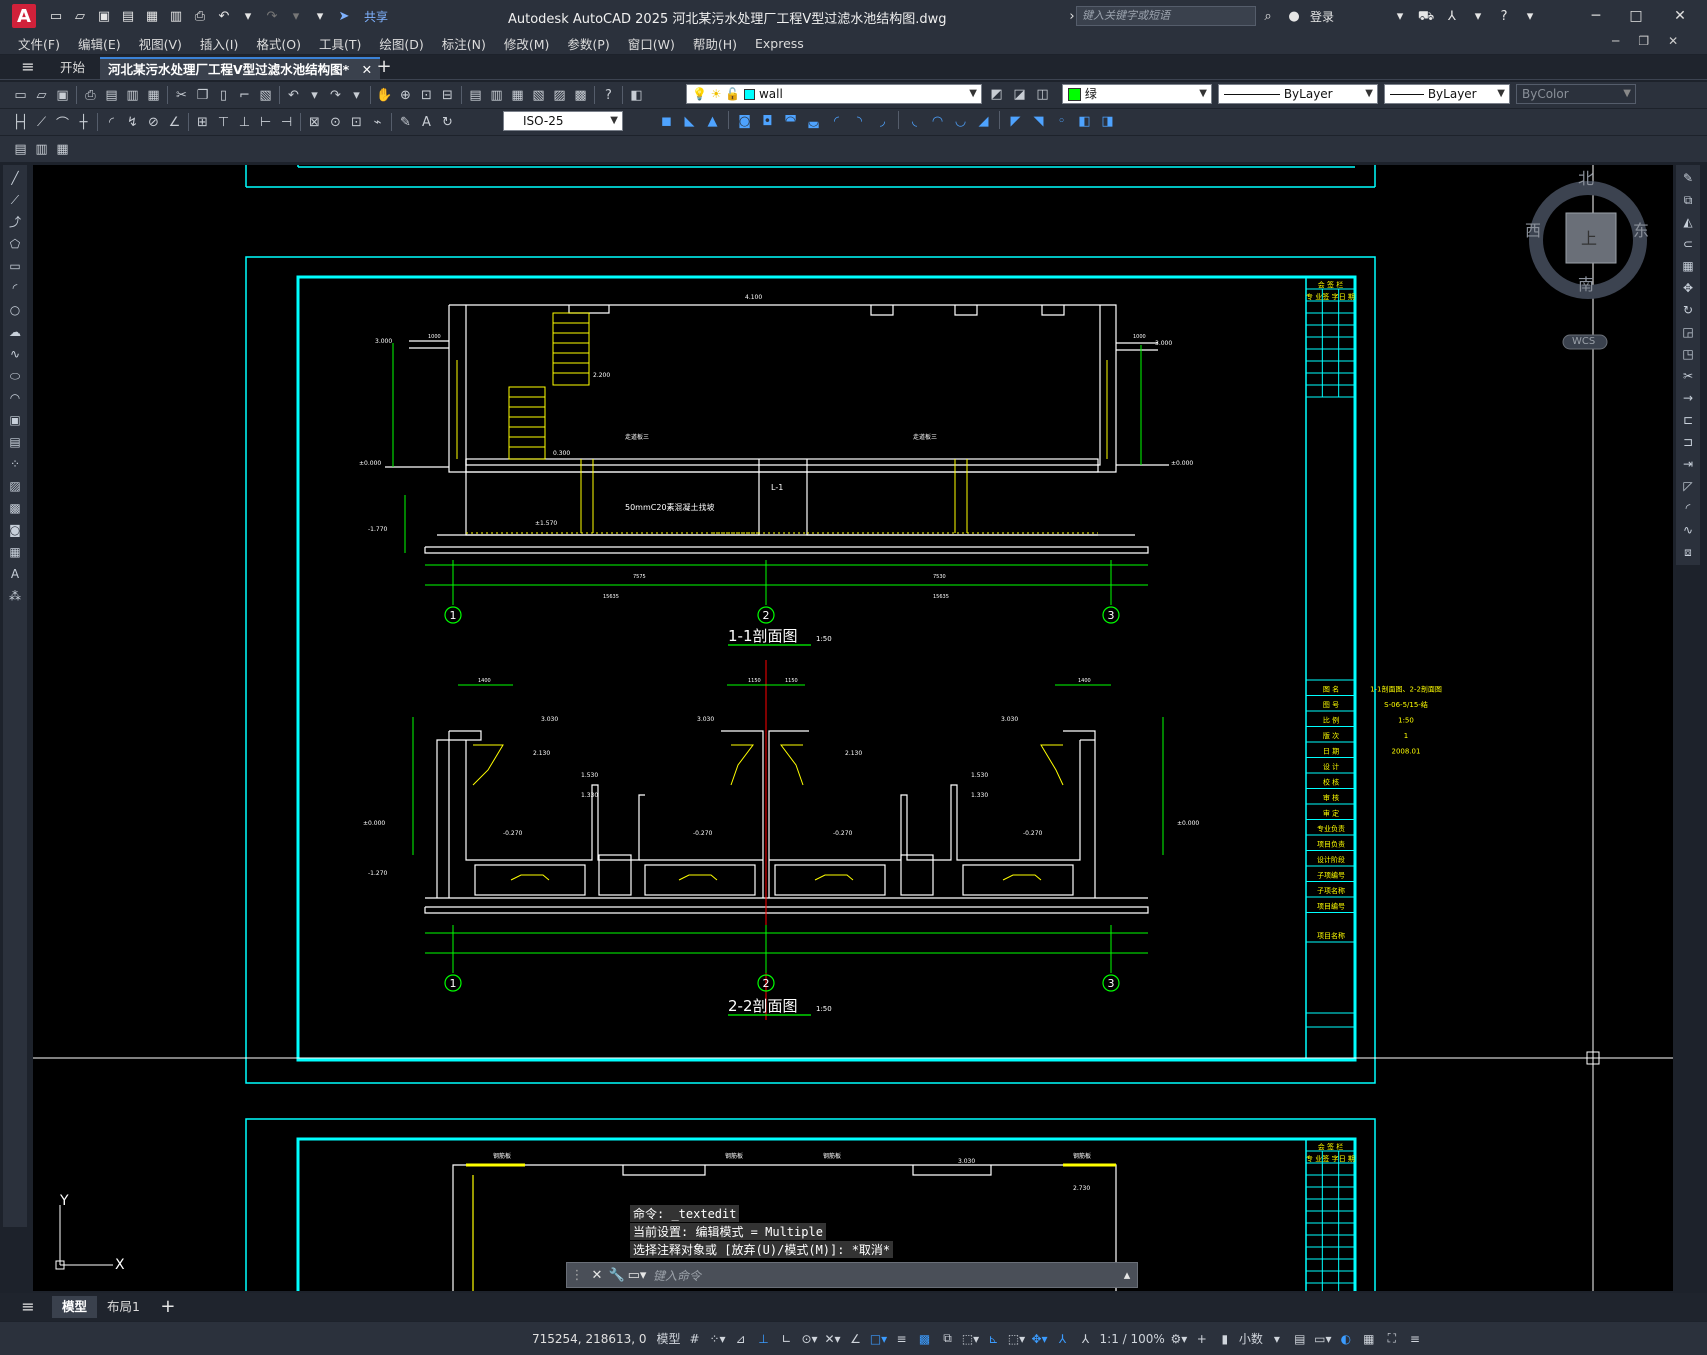  Describe the element at coordinates (367, 69) in the screenshot. I see `close-tab-icon: ✕` at that location.